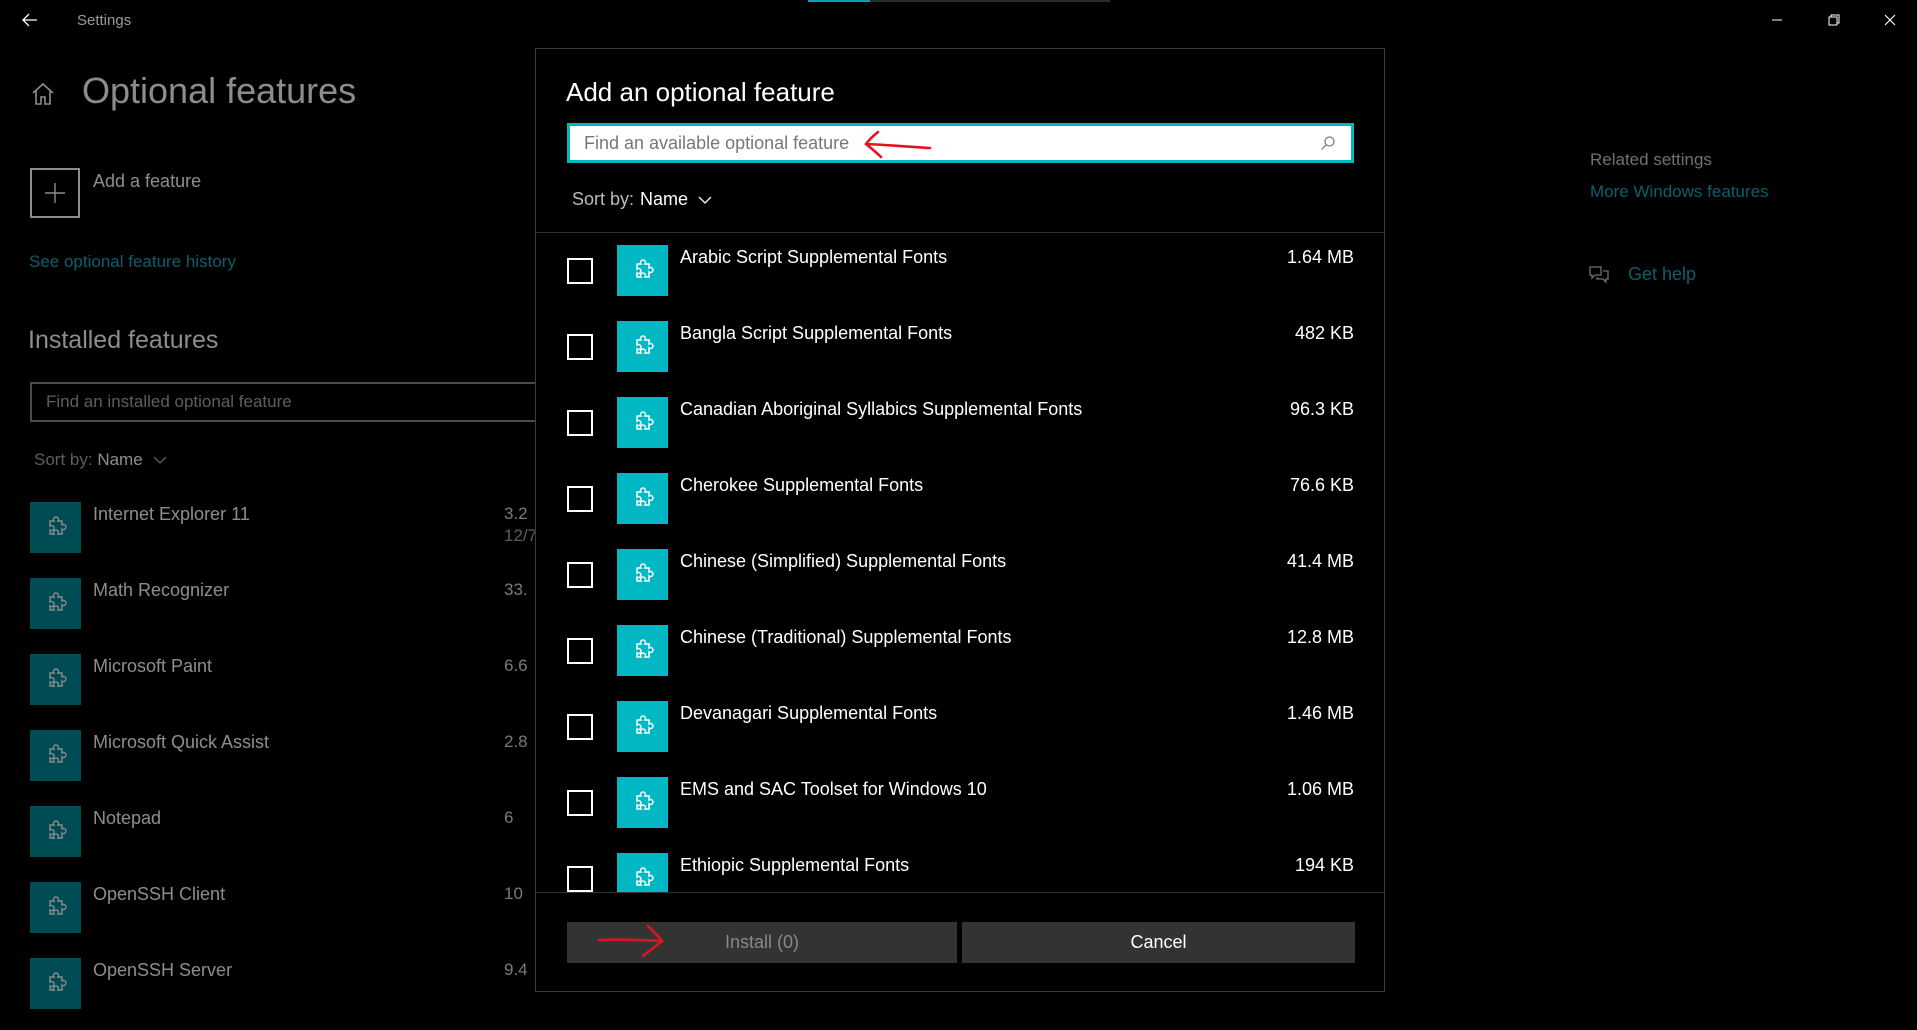  Describe the element at coordinates (63, 459) in the screenshot. I see `installed-sort-label: Sort by:` at that location.